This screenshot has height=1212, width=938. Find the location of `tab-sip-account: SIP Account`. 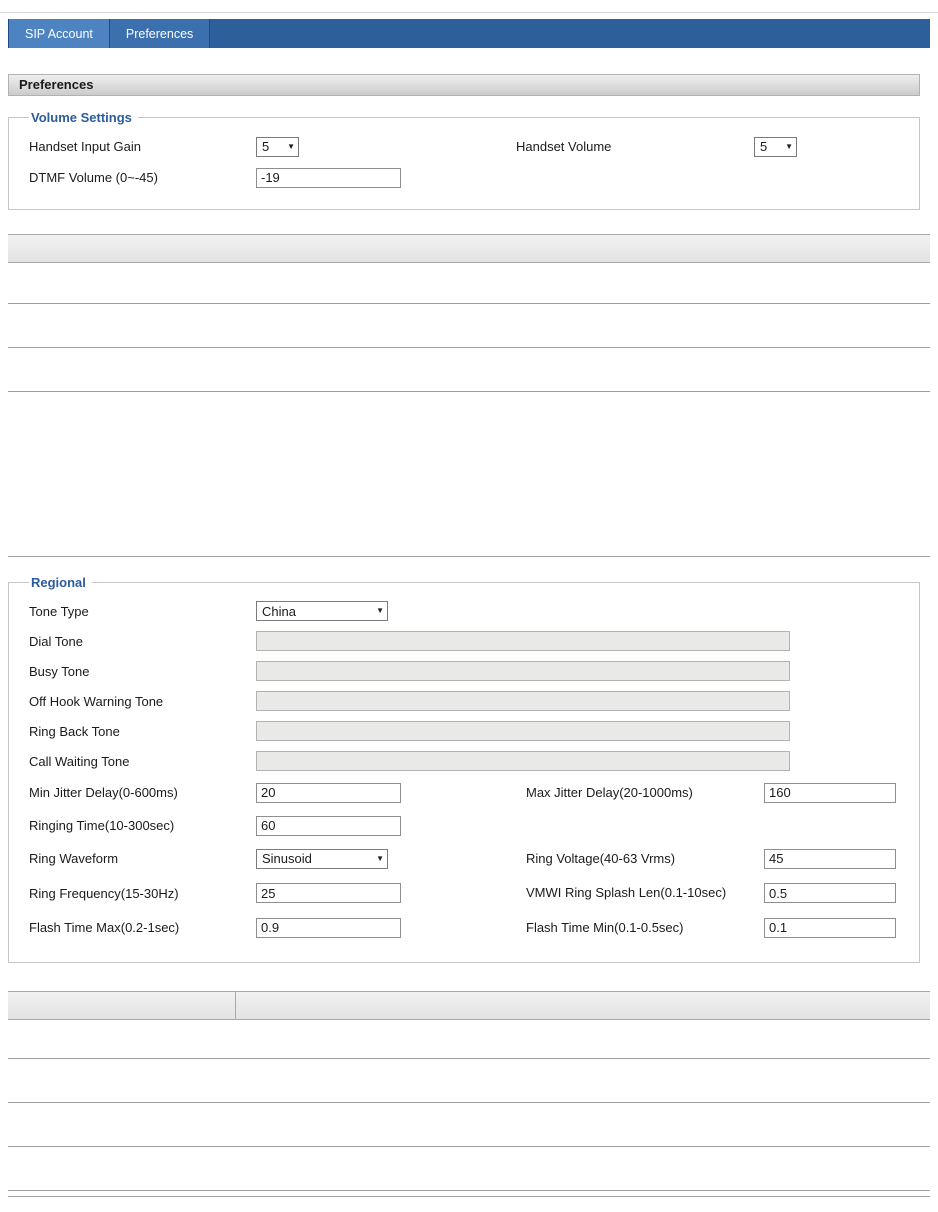

tab-sip-account: SIP Account is located at coordinates (59, 33).